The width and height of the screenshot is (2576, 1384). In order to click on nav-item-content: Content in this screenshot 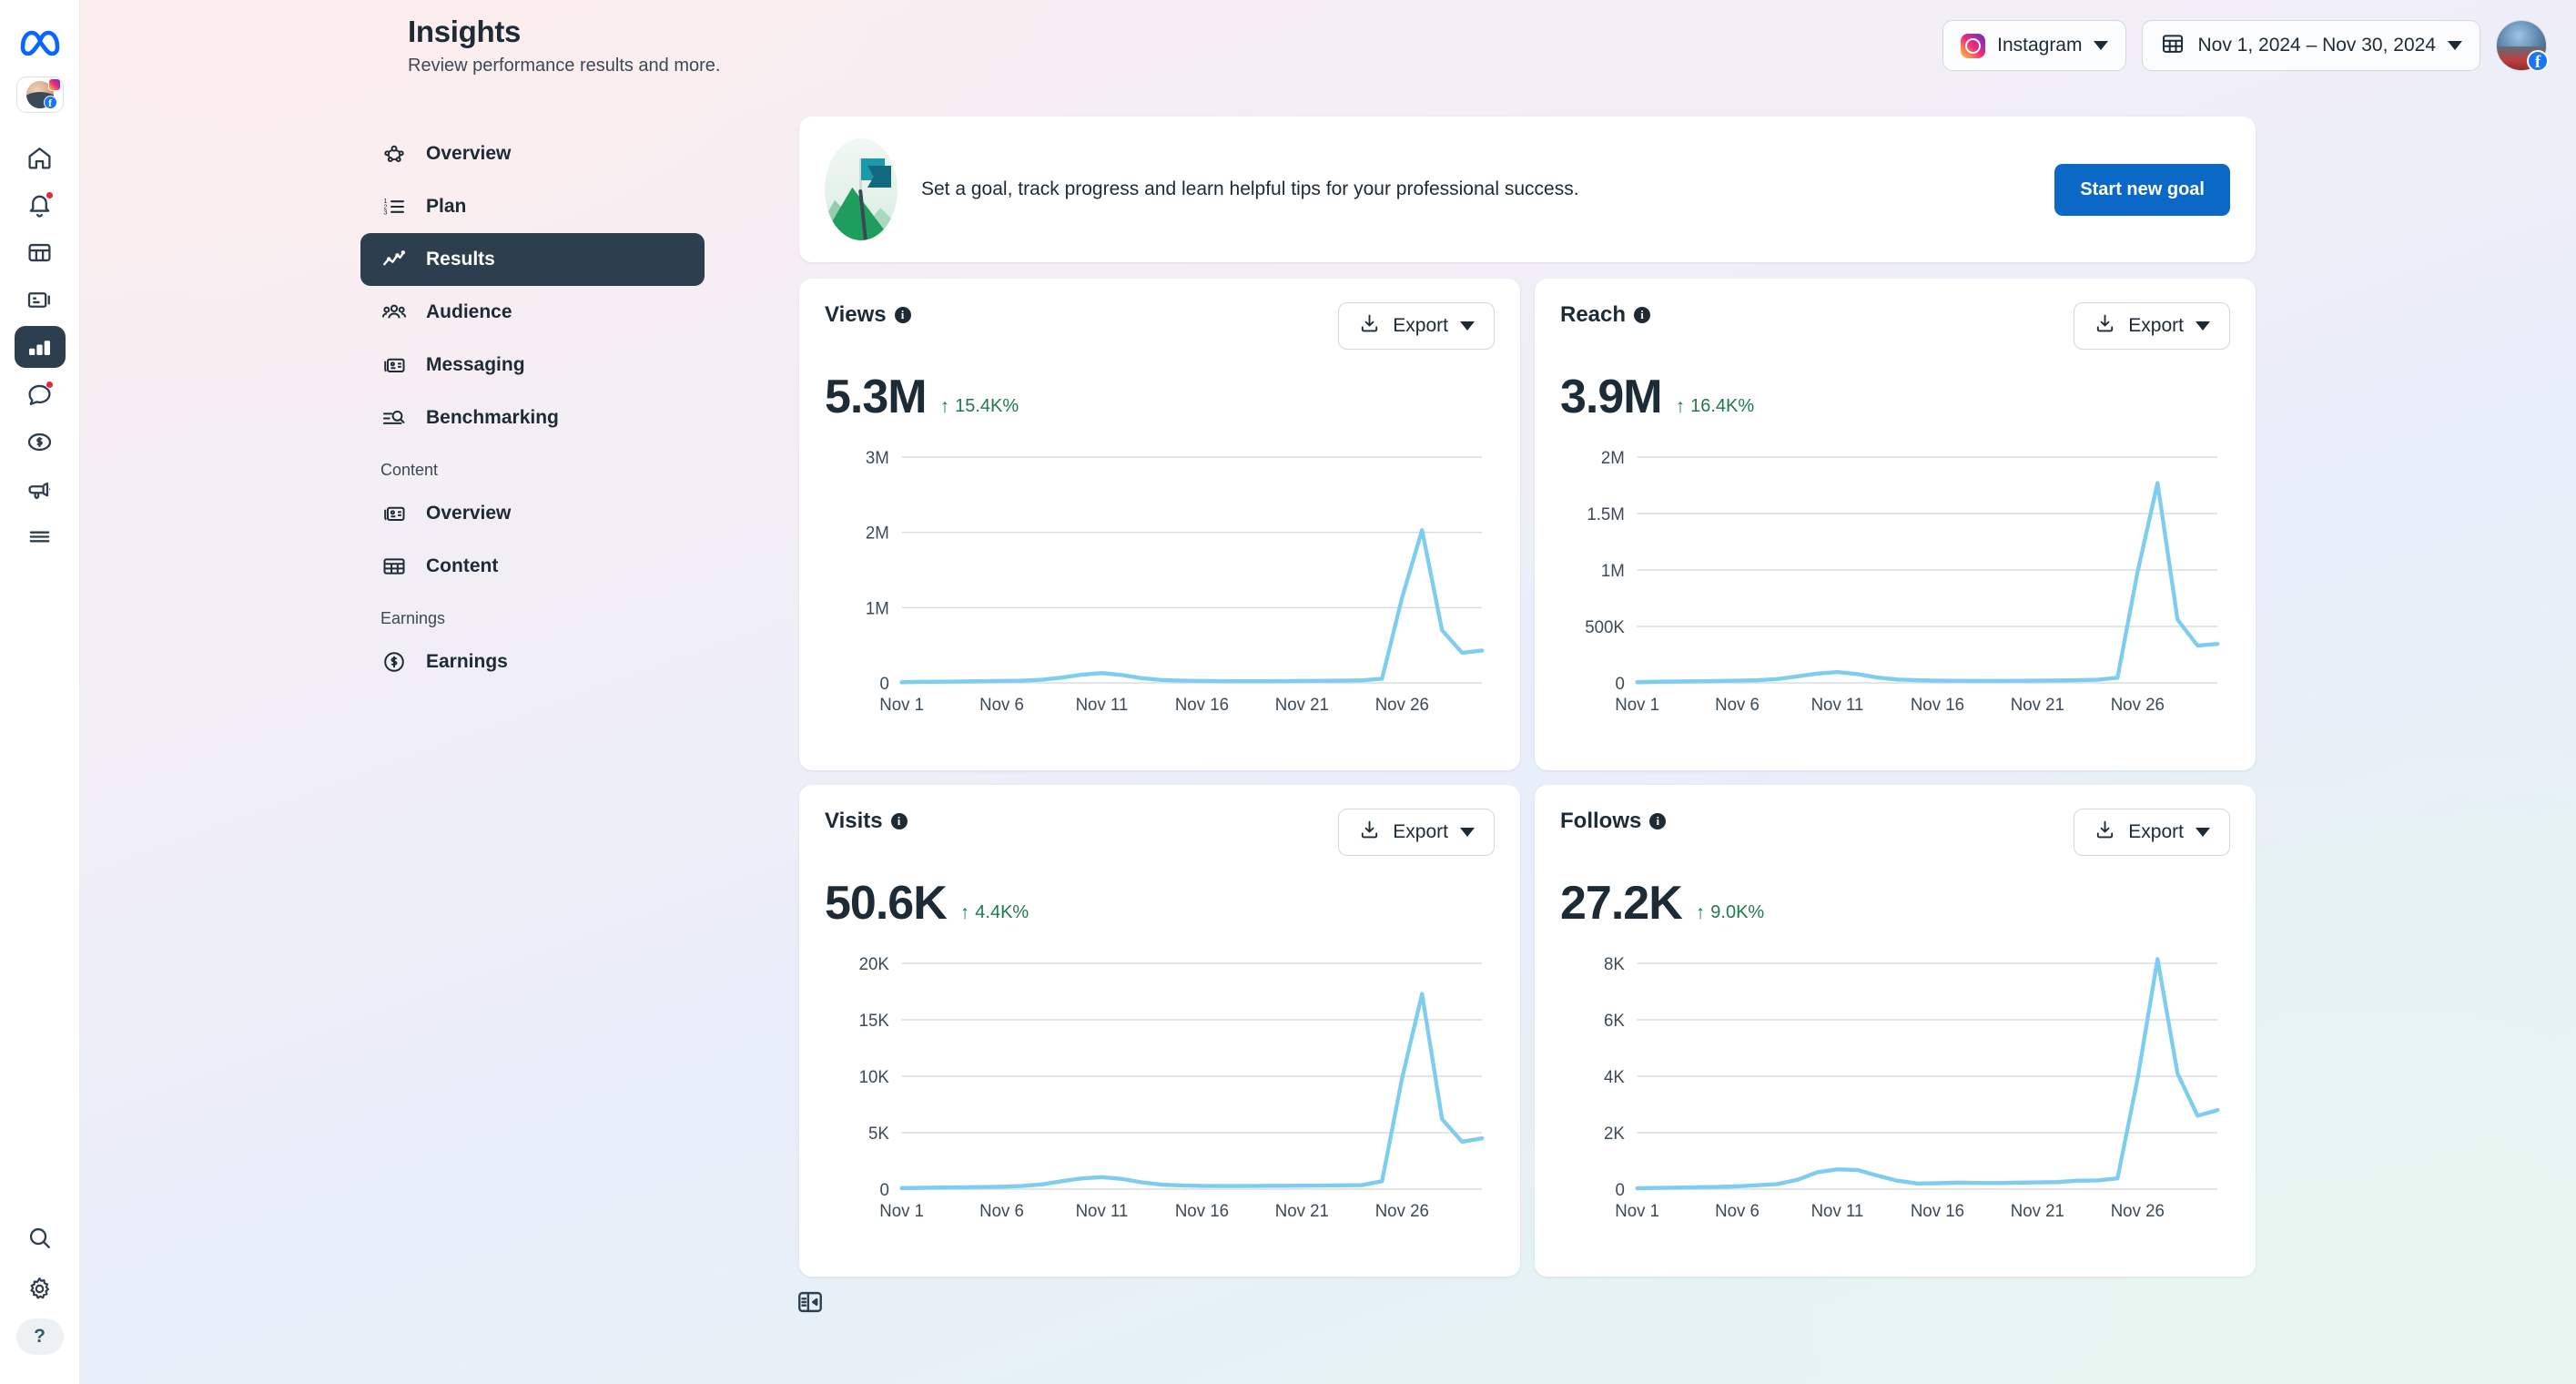, I will do `click(532, 566)`.